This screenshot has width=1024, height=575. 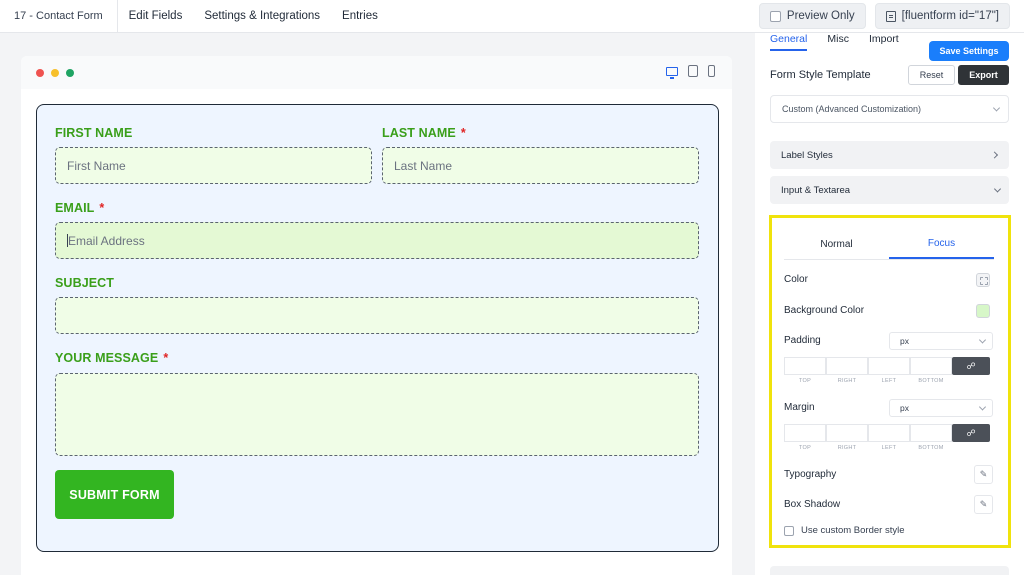 I want to click on next-accordion-section, so click(x=889, y=570).